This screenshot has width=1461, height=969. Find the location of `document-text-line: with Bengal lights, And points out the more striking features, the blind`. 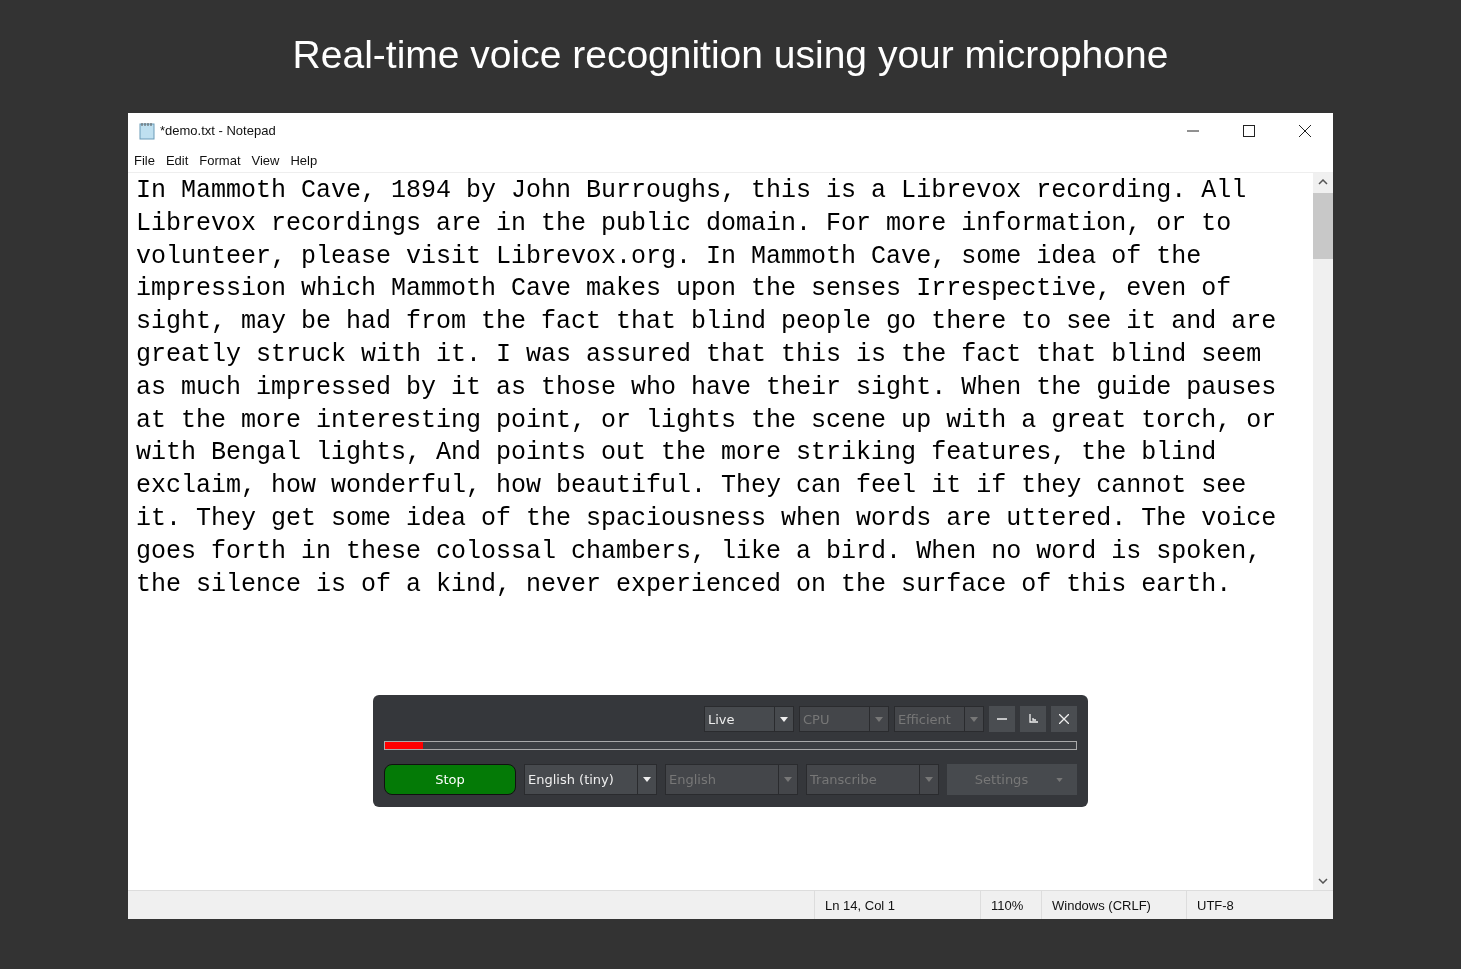

document-text-line: with Bengal lights, And points out the more striking features, the blind is located at coordinates (677, 453).